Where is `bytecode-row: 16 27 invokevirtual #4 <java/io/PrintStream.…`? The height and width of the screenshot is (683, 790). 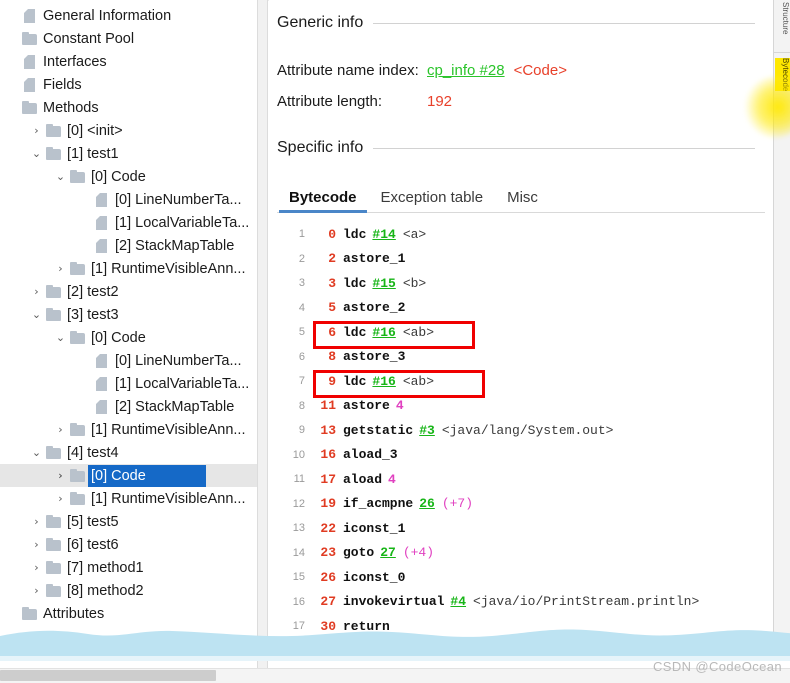 bytecode-row: 16 27 invokevirtual #4 <java/io/PrintStream.… is located at coordinates (521, 602).